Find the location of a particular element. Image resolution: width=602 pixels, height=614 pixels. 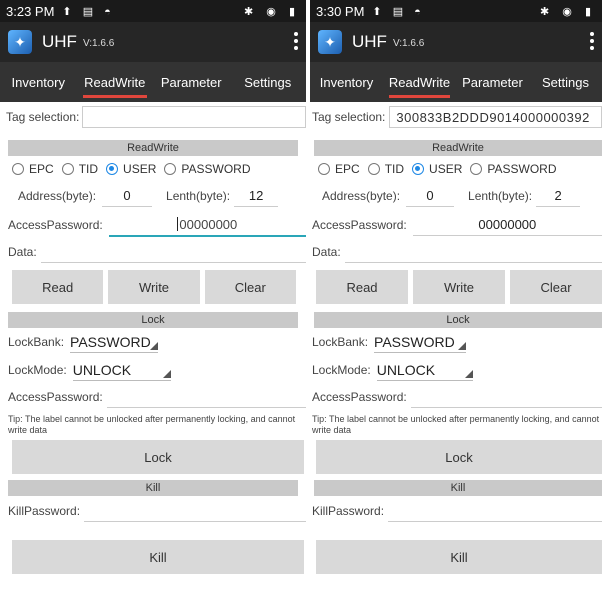

data-row: Data: is located at coordinates (456, 252).